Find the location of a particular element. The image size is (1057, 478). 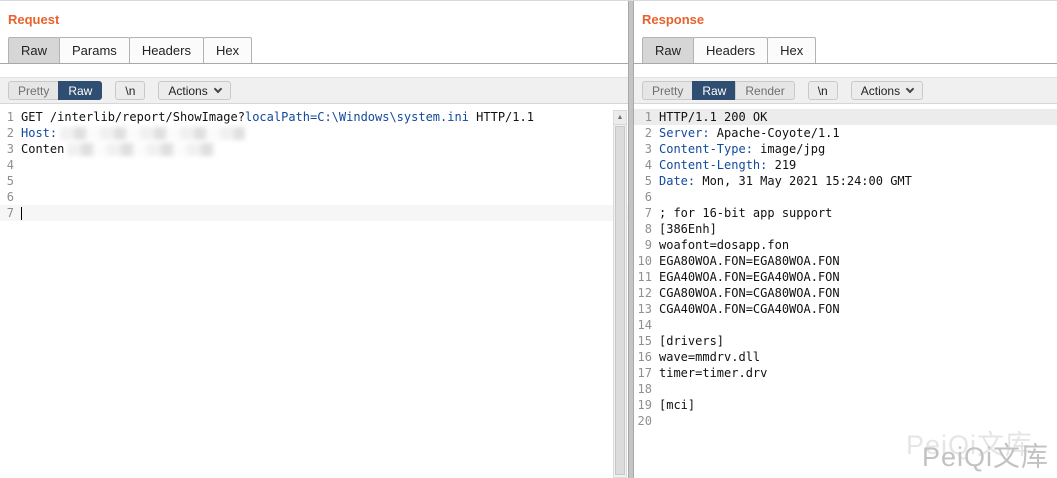

response-tab-raw: Raw is located at coordinates (668, 50).